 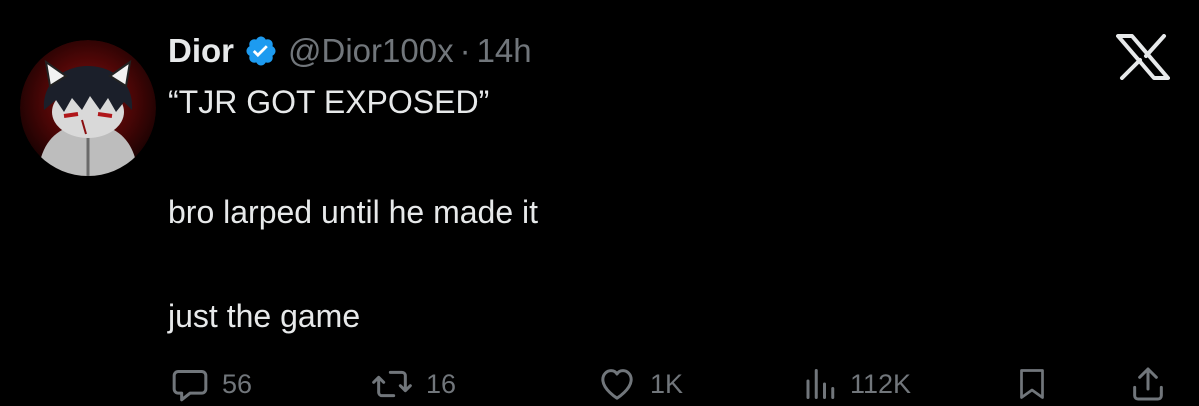 What do you see at coordinates (201, 51) in the screenshot?
I see `author-name: Dior` at bounding box center [201, 51].